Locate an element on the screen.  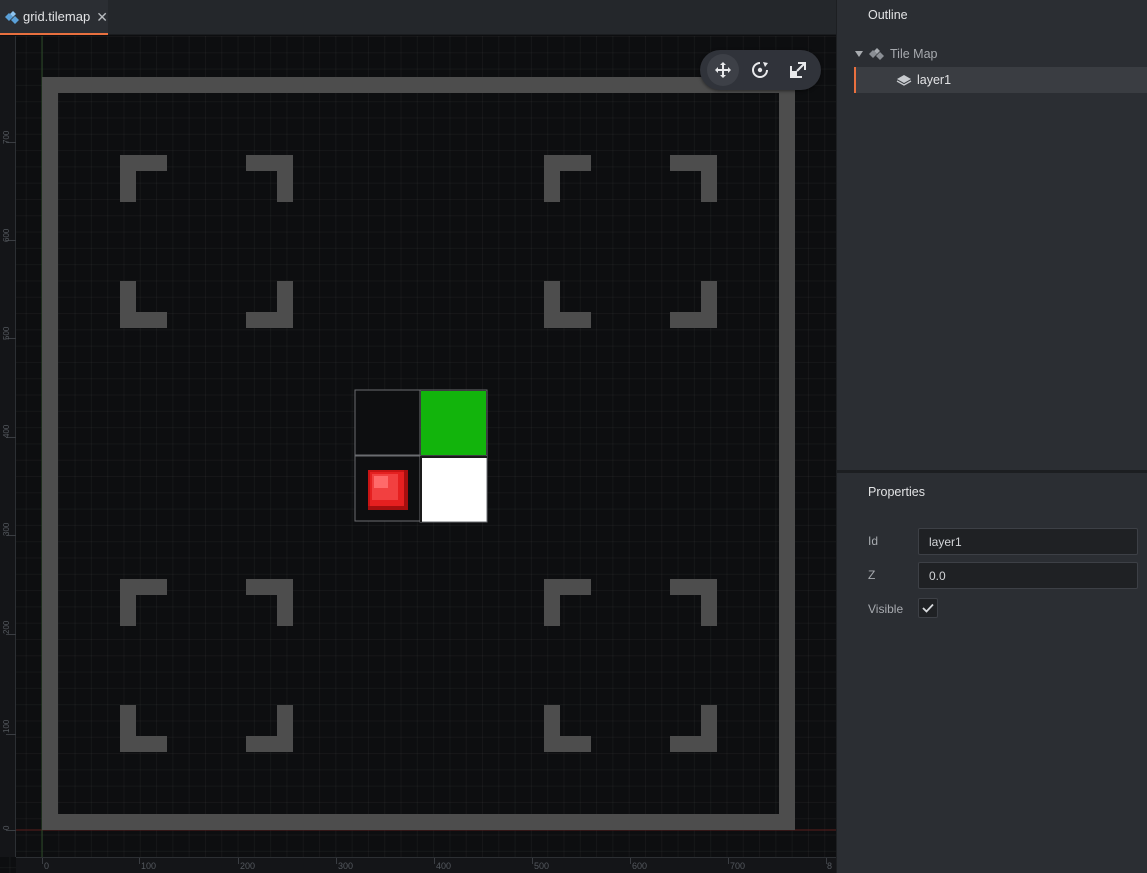
tab-close-icon: ✕ is located at coordinates (102, 17).